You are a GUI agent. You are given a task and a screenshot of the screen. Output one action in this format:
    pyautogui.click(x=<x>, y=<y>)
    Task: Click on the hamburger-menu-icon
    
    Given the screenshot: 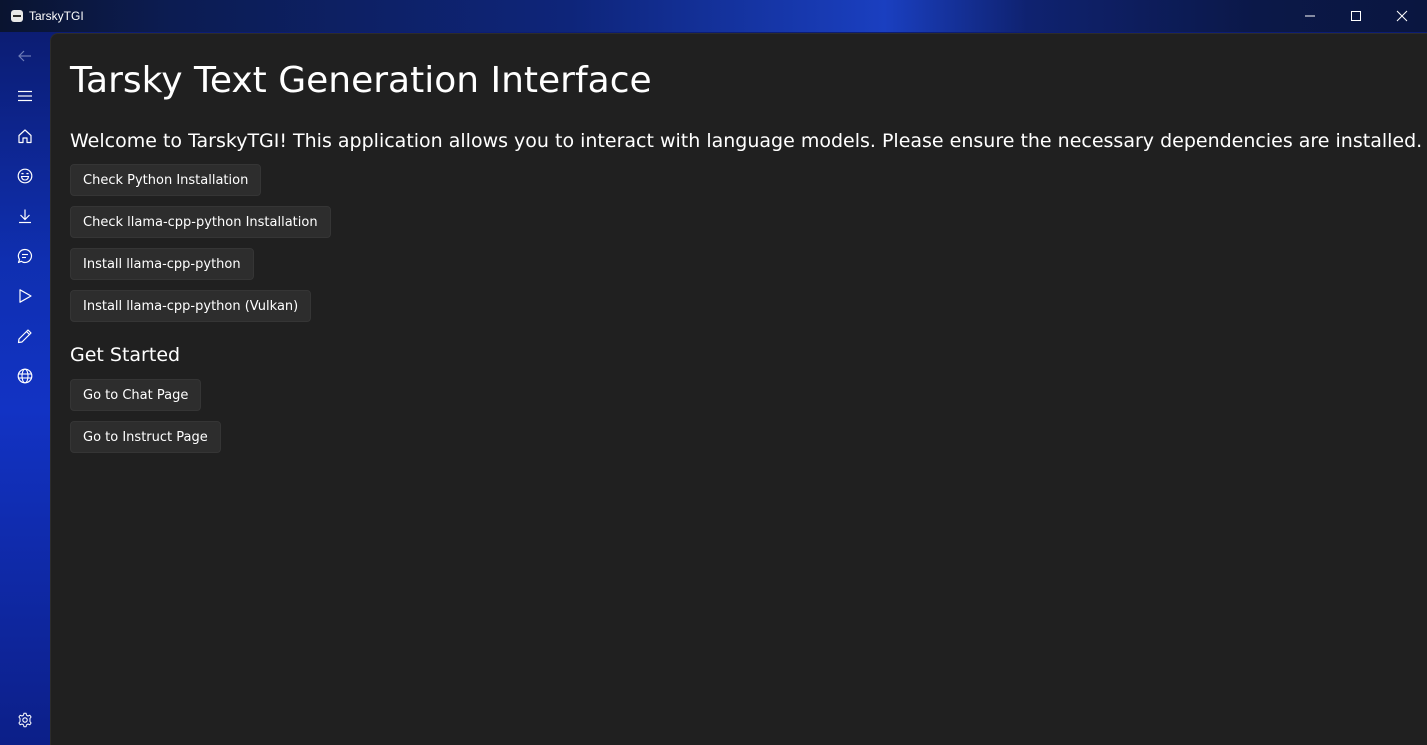 What is the action you would take?
    pyautogui.click(x=25, y=96)
    